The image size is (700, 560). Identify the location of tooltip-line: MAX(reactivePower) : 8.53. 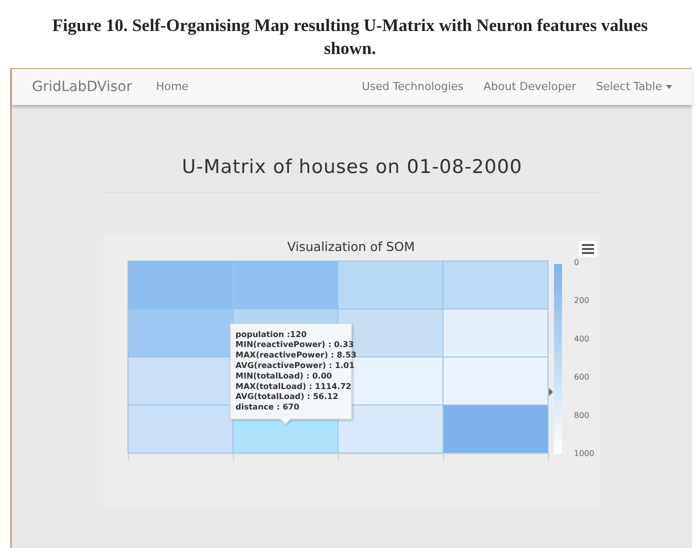
(296, 355).